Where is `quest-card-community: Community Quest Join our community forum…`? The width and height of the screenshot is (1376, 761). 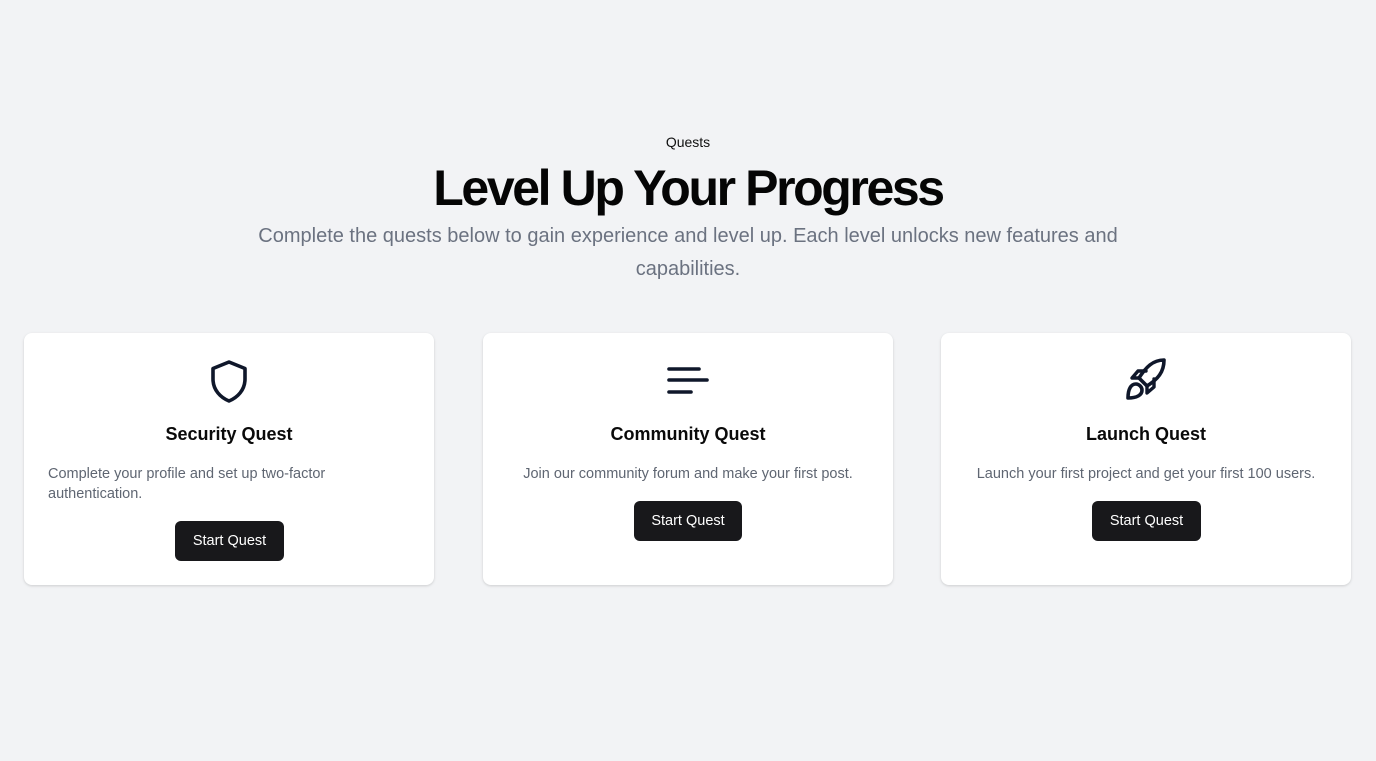
quest-card-community: Community Quest Join our community forum… is located at coordinates (688, 459).